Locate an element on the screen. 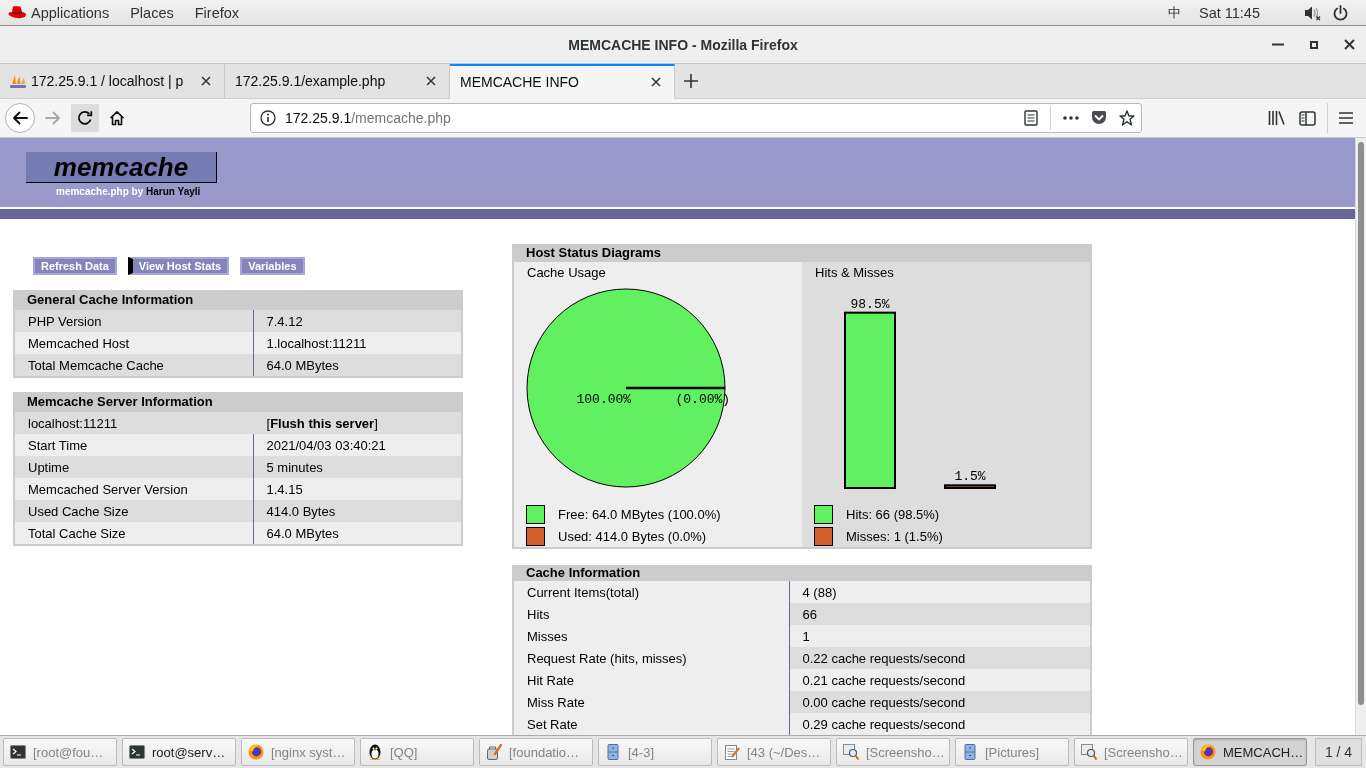 The height and width of the screenshot is (768, 1366). table-cell: 1.4.15 is located at coordinates (357, 489).